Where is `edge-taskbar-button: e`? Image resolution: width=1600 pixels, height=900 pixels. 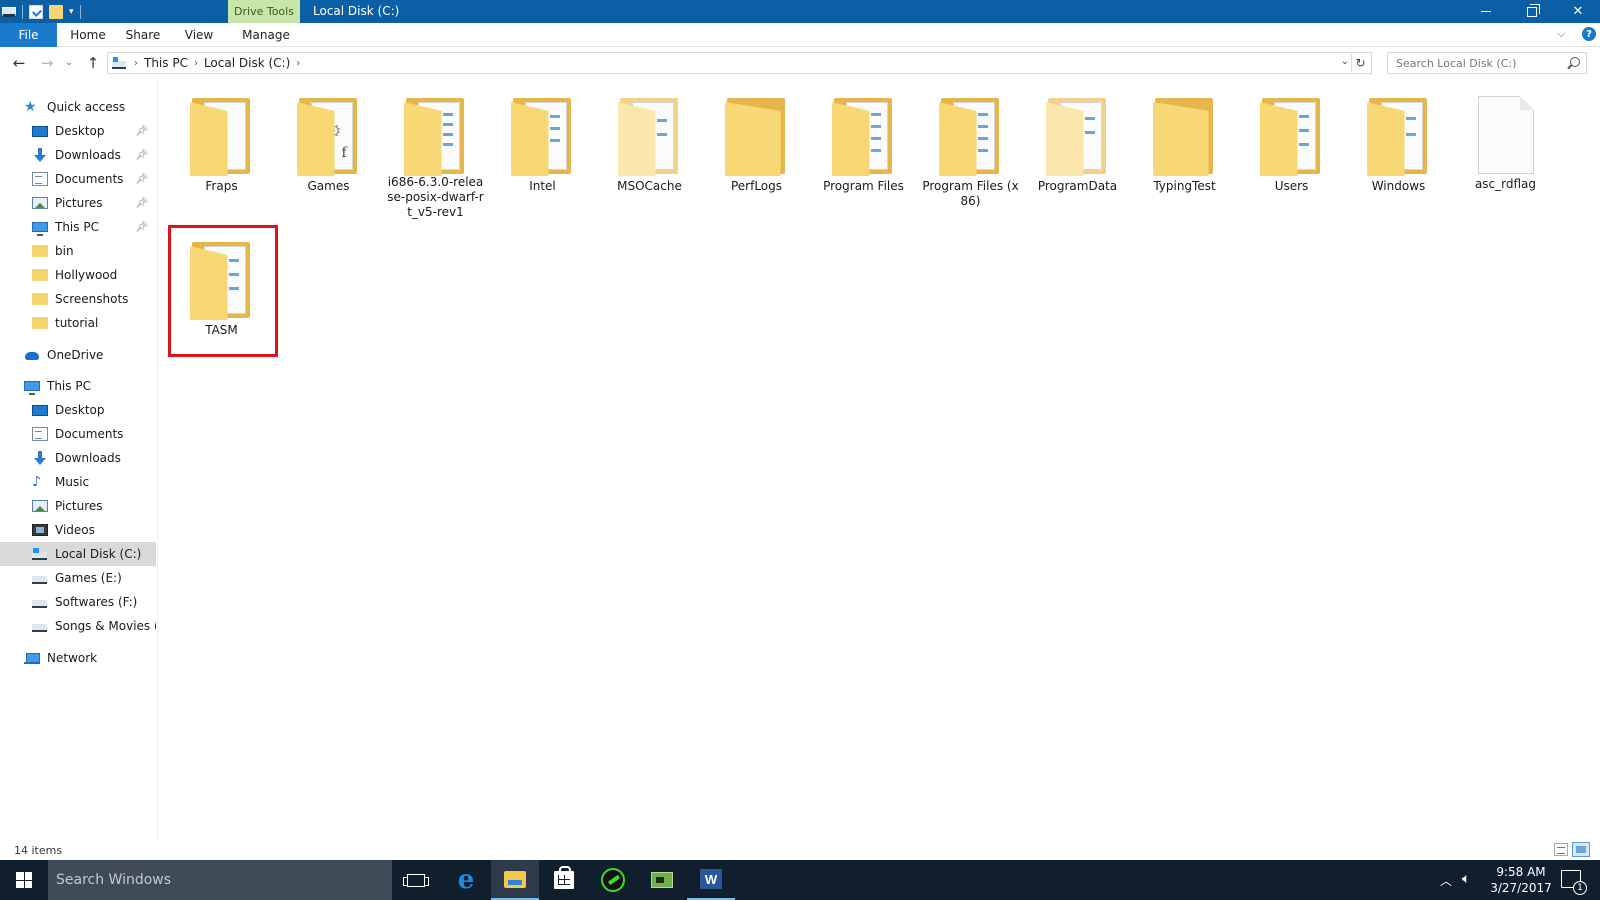 edge-taskbar-button: e is located at coordinates (466, 880).